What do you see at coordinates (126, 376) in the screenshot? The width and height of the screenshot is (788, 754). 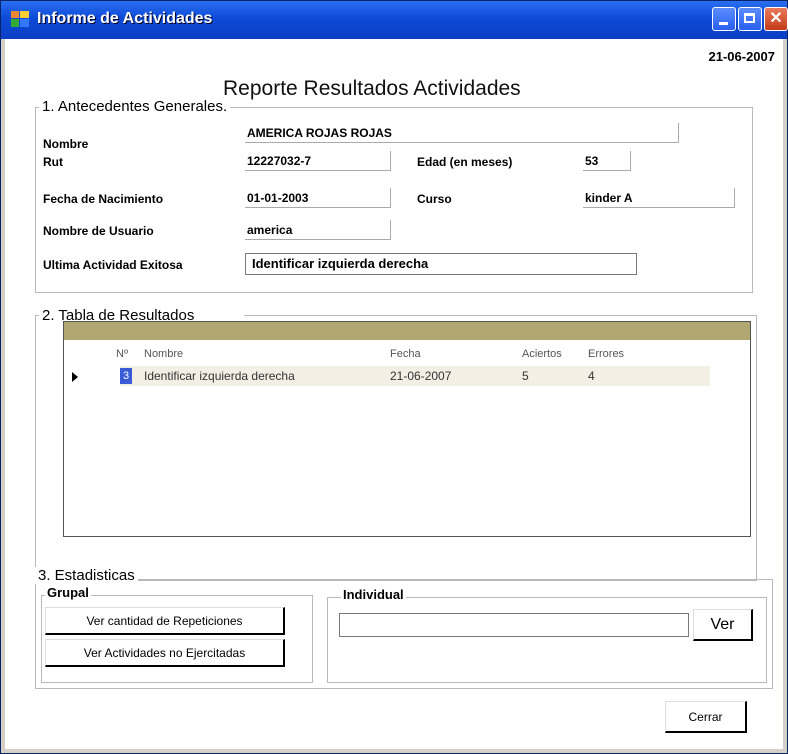 I see `row-num-cell: 3` at bounding box center [126, 376].